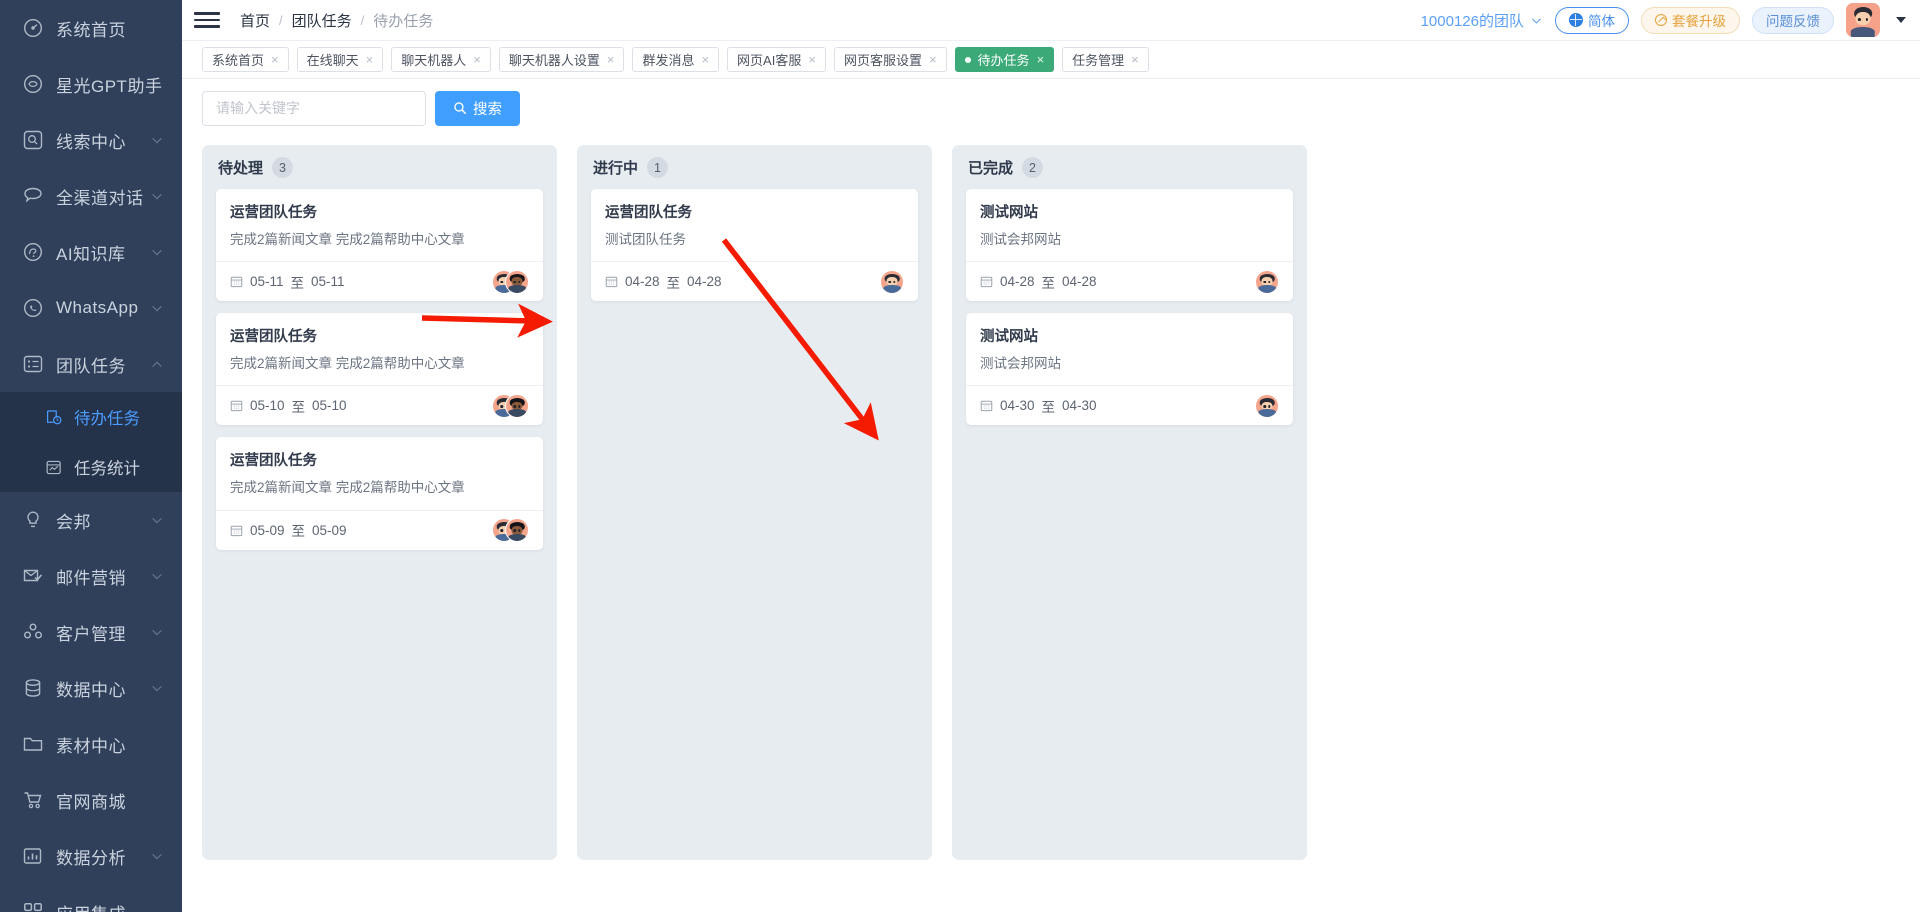 This screenshot has width=1920, height=912. I want to click on sidebar-item-会邦: 会邦, so click(91, 520).